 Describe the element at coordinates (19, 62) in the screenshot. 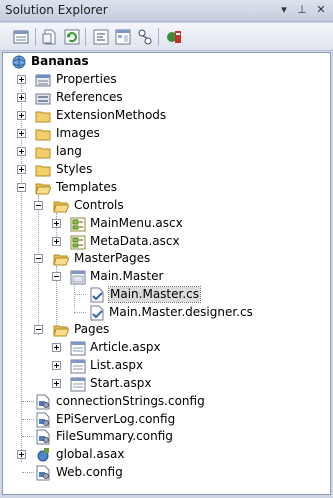

I see `web-project-icon` at that location.